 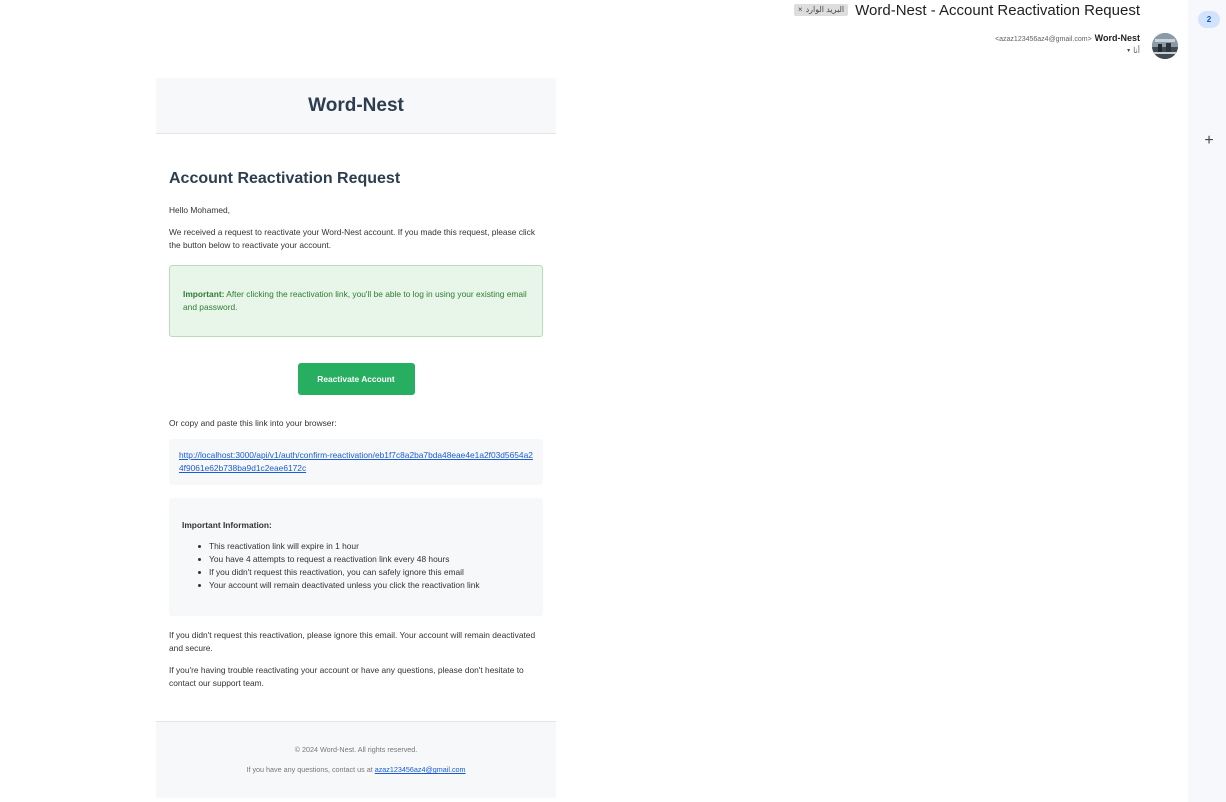 What do you see at coordinates (1117, 38) in the screenshot?
I see `sender-name: Word-Nest` at bounding box center [1117, 38].